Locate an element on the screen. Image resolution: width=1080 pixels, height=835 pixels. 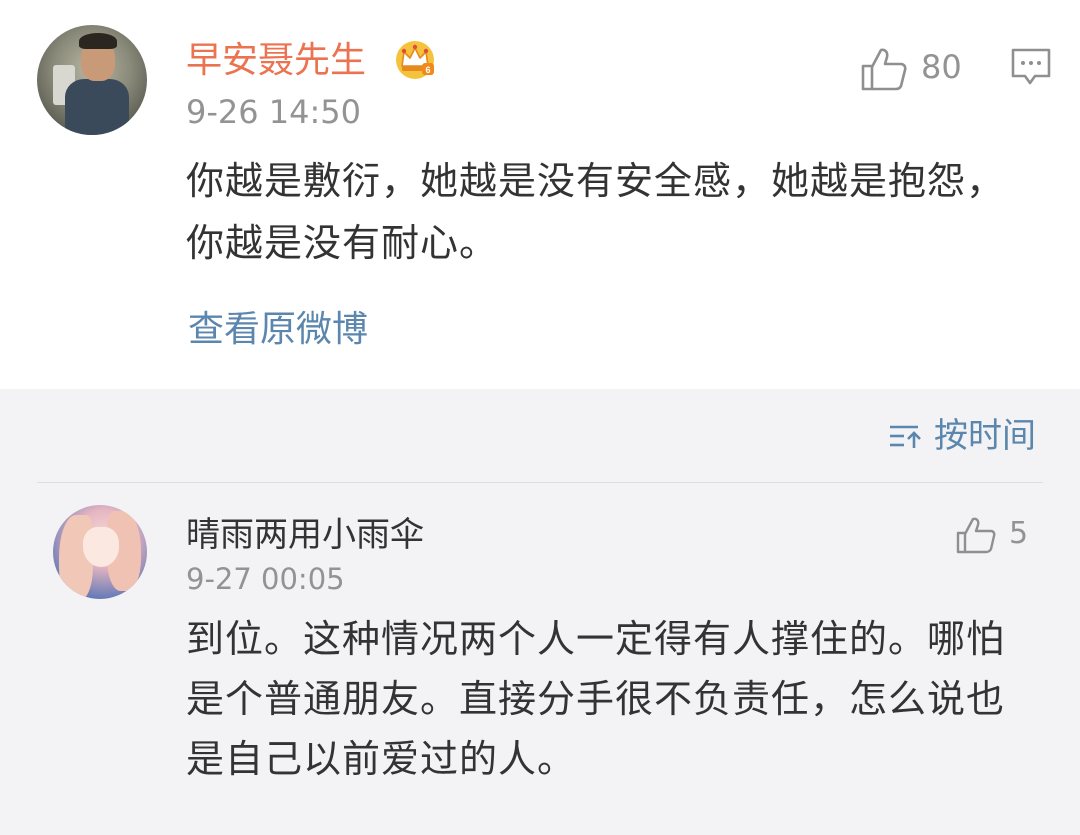
sort-by-time-button: 按时间 is located at coordinates (962, 436).